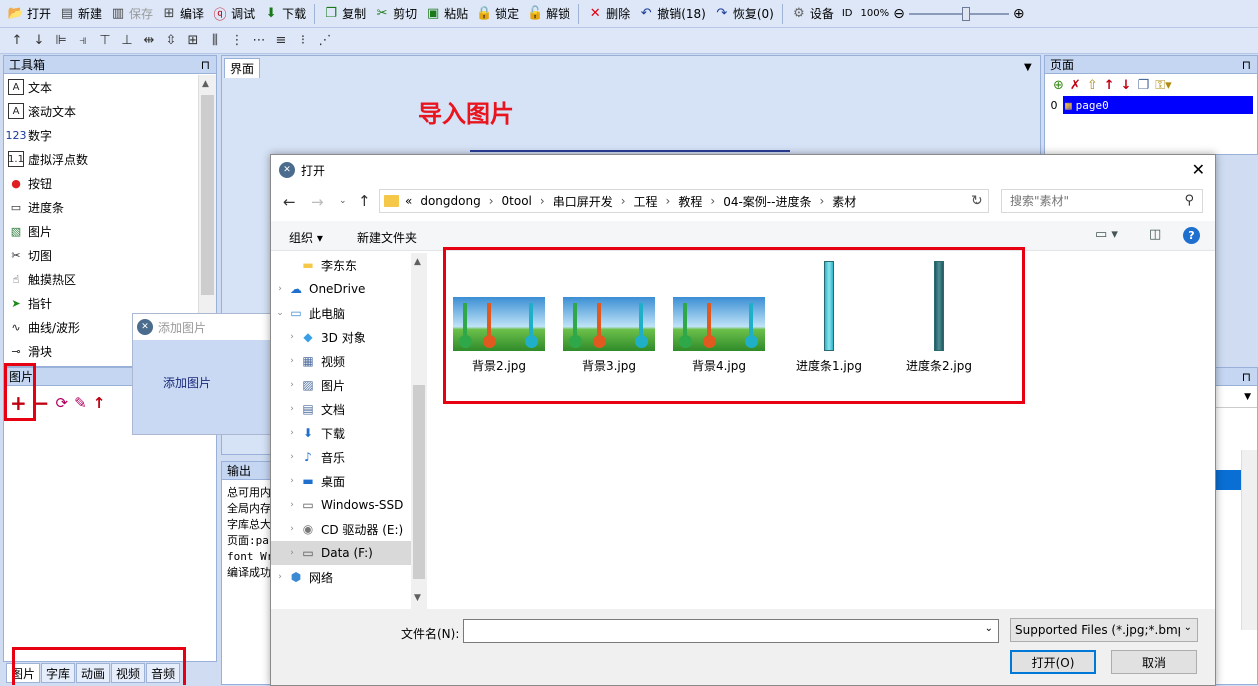  Describe the element at coordinates (341, 385) in the screenshot. I see `tree-item: › ▨ 图片` at that location.